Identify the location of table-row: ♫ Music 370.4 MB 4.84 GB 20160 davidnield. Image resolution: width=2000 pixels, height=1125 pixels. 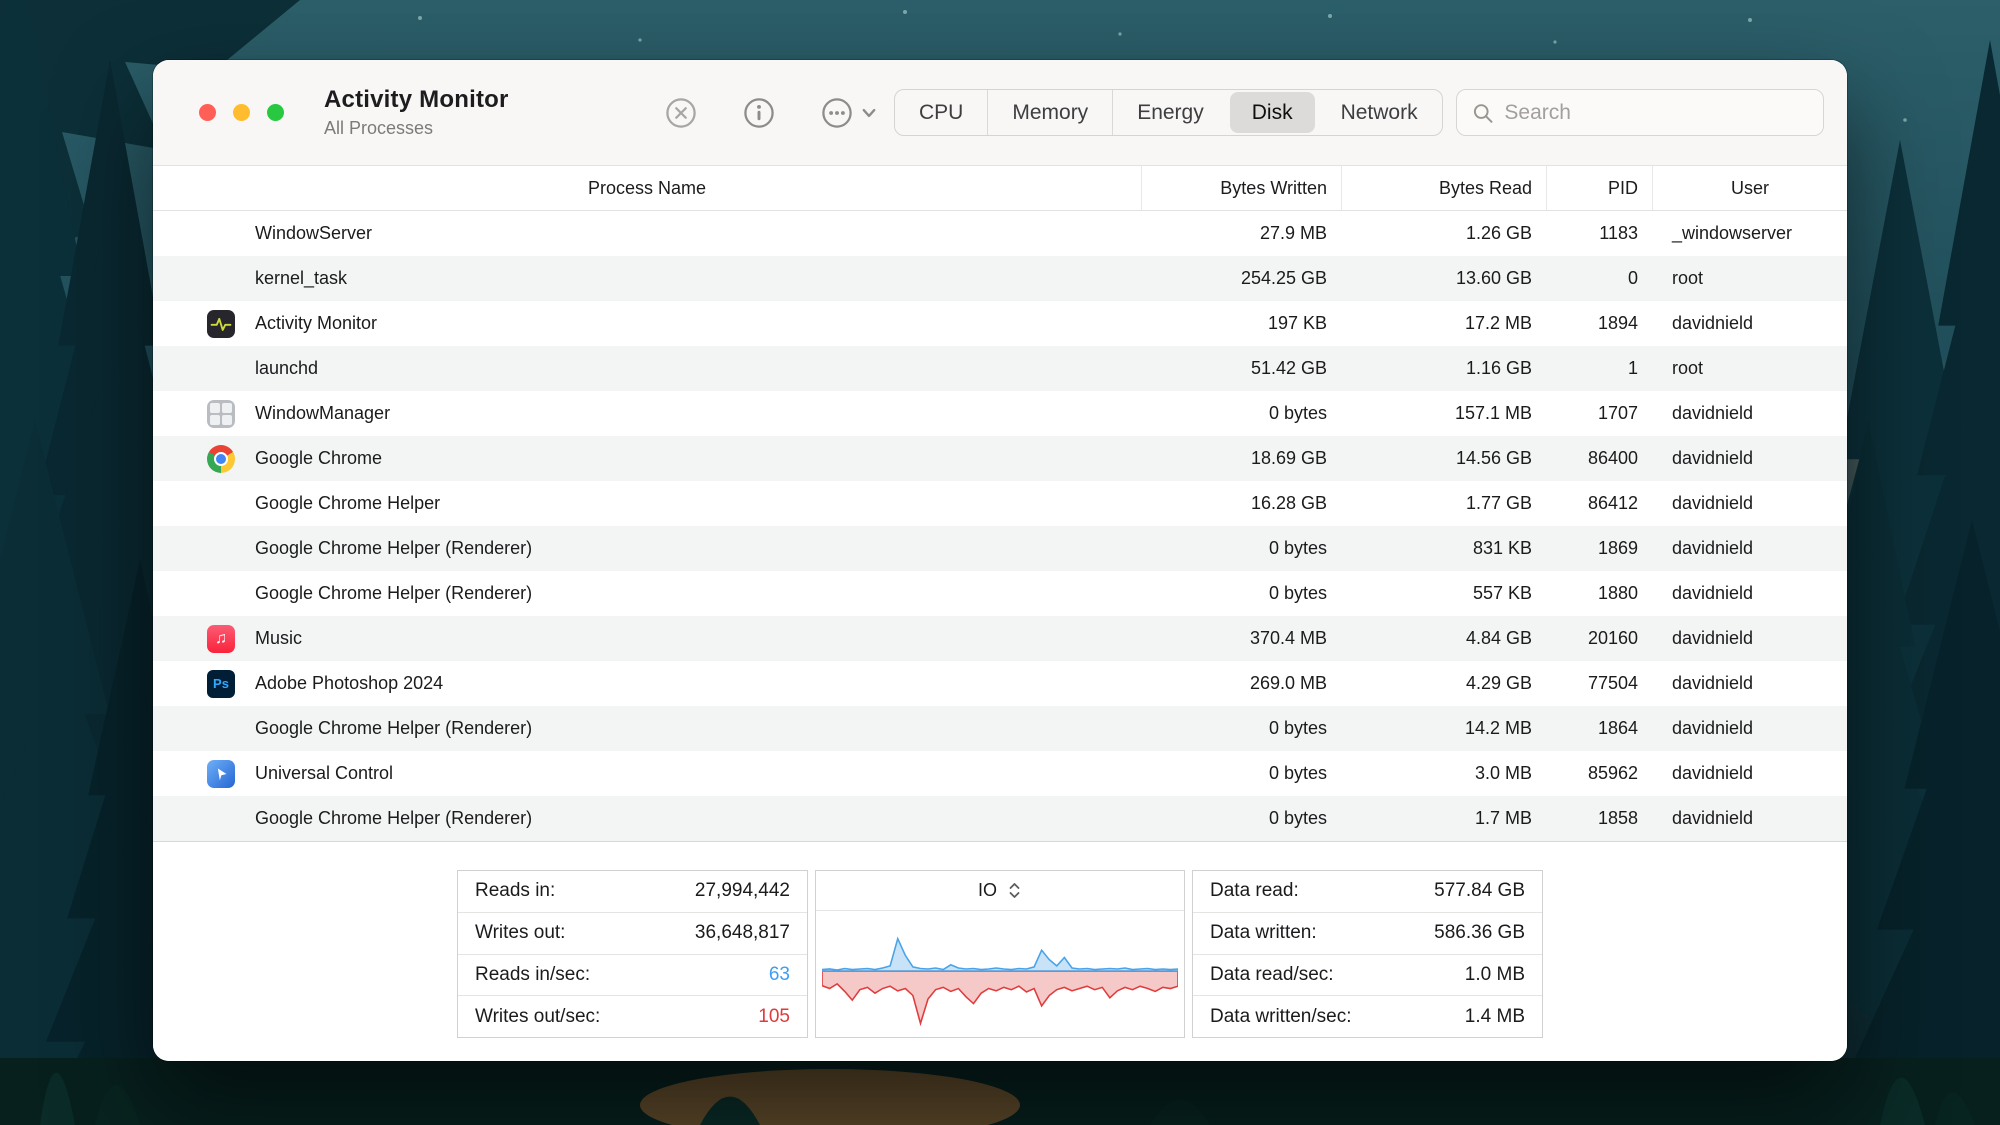
(1000, 638).